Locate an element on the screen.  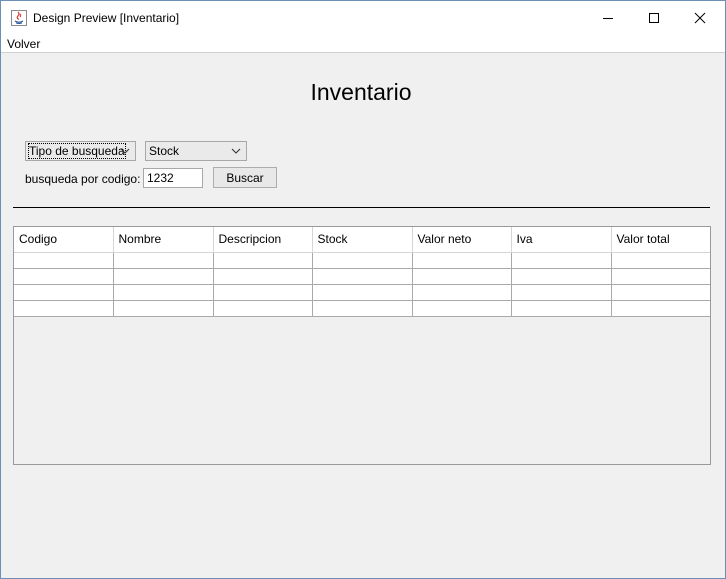
page-title: Inventario is located at coordinates (361, 92).